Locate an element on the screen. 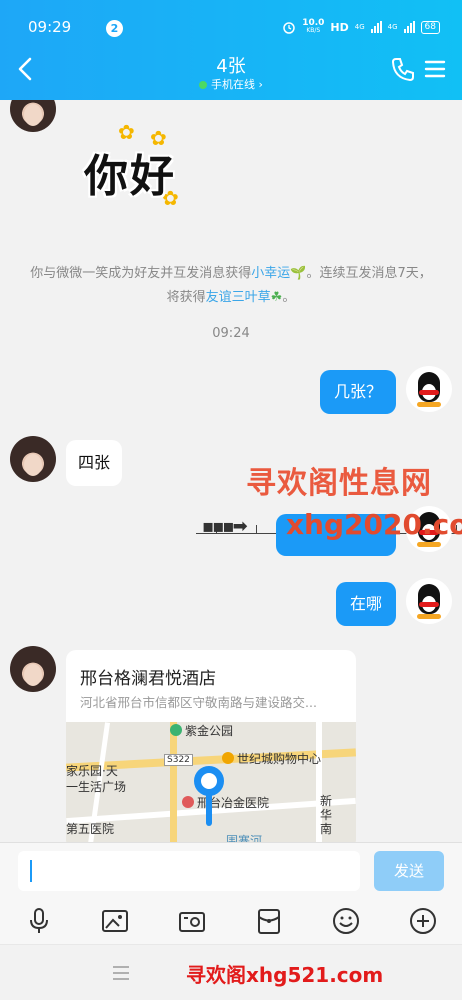 The image size is (462, 1000). camera-icon is located at coordinates (192, 921).